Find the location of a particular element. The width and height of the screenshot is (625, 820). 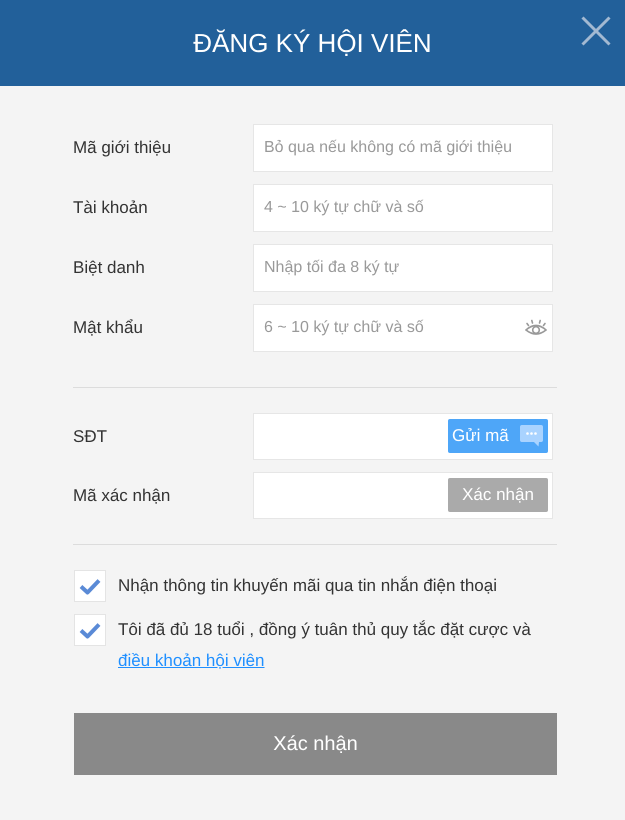

close-icon is located at coordinates (596, 31).